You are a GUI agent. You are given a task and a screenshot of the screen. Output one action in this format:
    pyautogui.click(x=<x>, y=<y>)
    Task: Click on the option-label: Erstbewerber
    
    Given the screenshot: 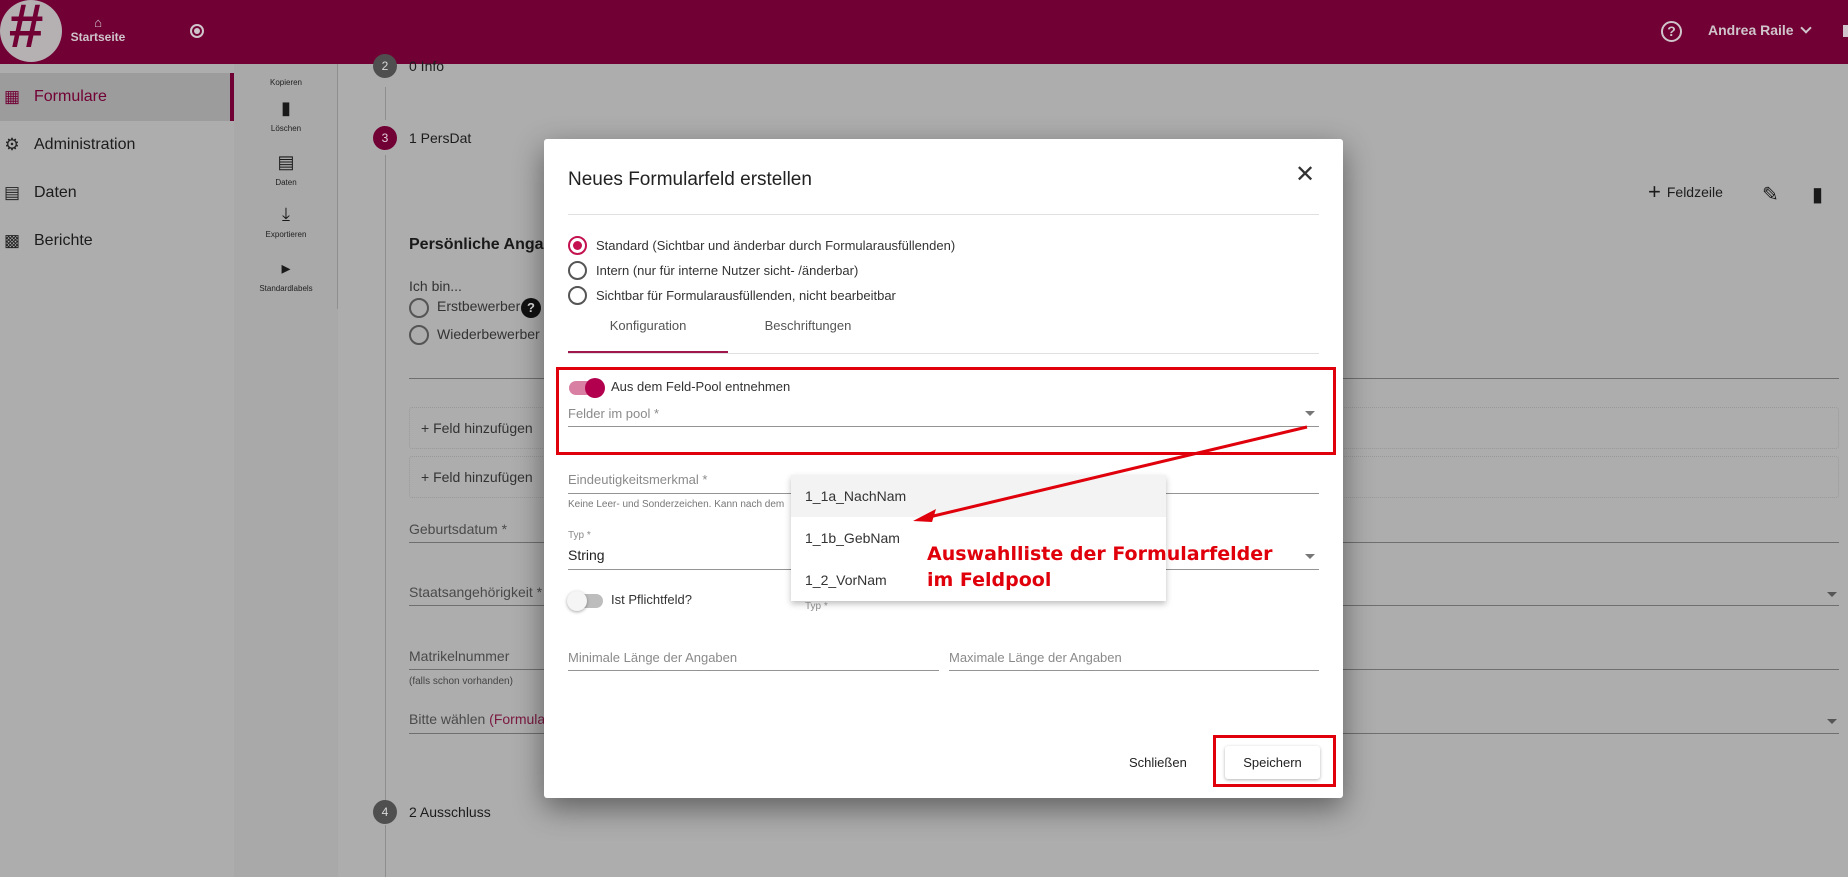 What is the action you would take?
    pyautogui.click(x=479, y=306)
    